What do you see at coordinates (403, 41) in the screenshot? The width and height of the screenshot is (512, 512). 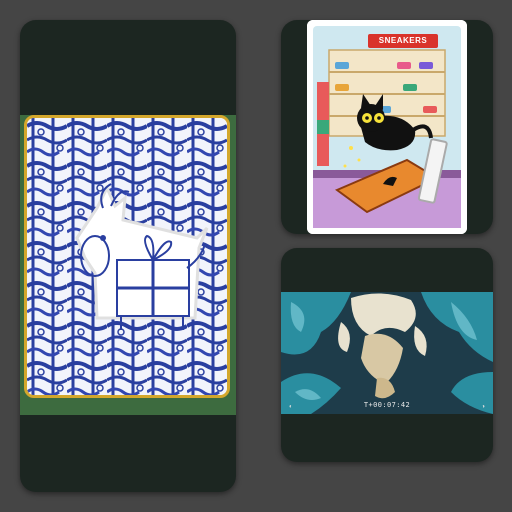 I see `sneakers-sign: SNEAKERS` at bounding box center [403, 41].